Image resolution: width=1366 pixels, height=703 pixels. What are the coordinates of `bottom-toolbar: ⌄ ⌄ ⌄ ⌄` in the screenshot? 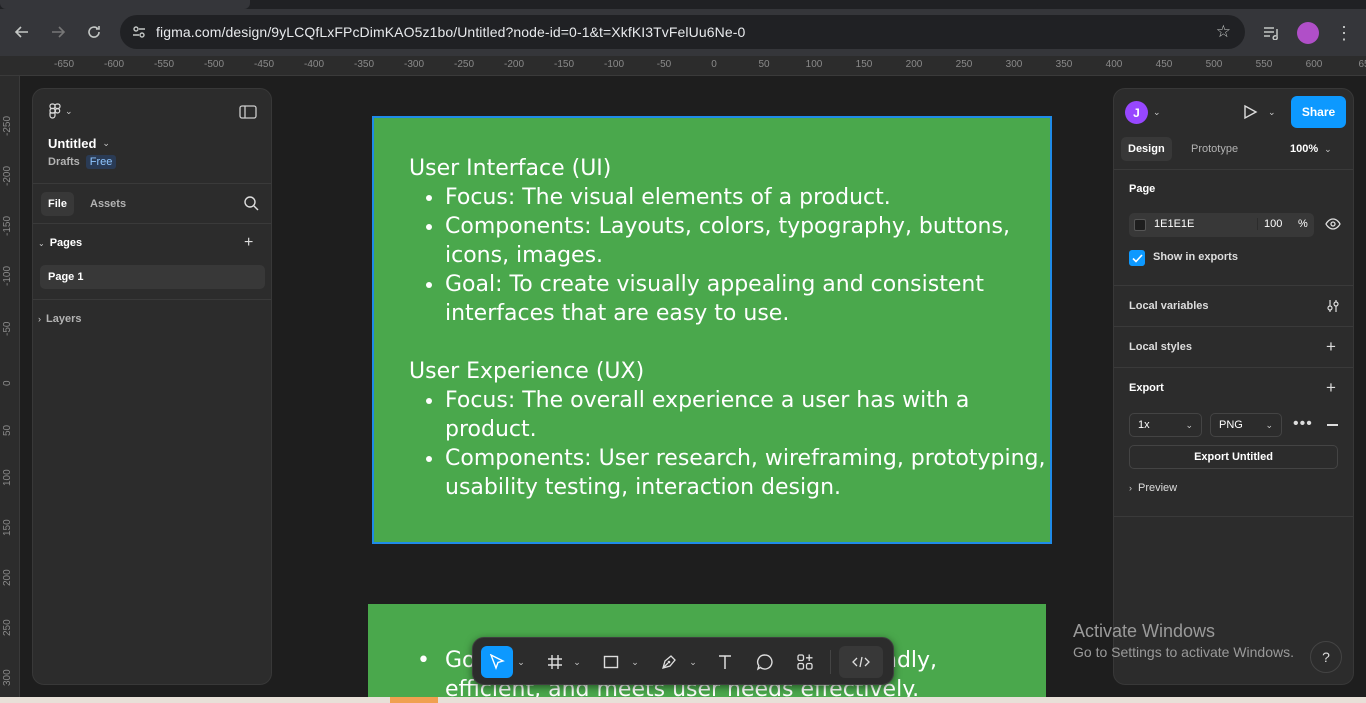 It's located at (683, 661).